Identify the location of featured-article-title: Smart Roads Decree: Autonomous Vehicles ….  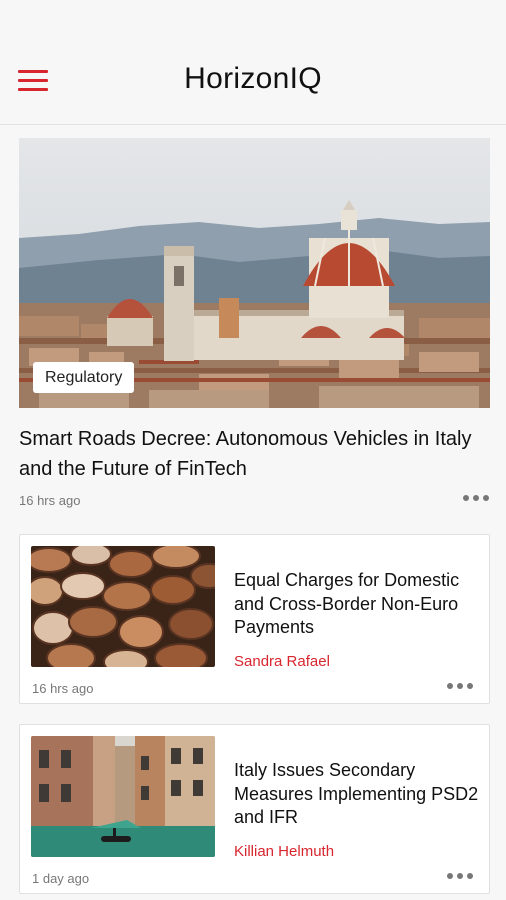
(254, 454).